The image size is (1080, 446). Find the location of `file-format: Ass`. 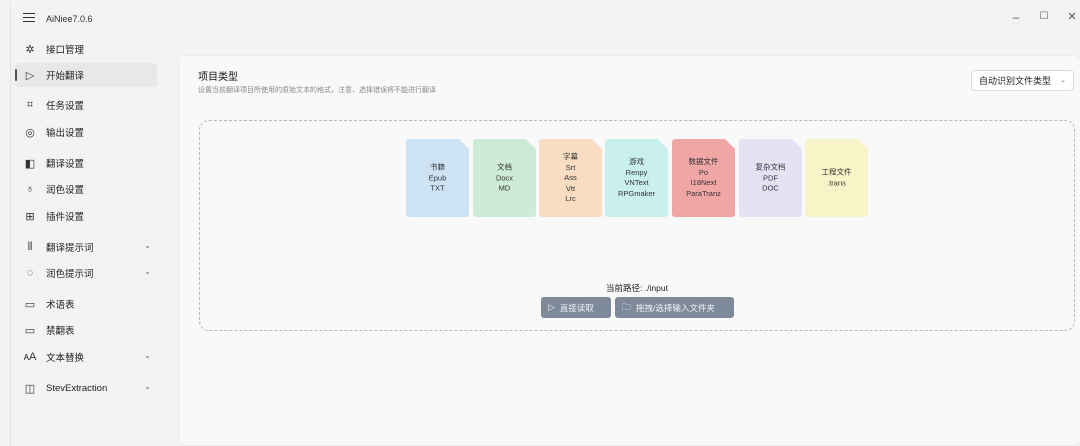

file-format: Ass is located at coordinates (570, 177).